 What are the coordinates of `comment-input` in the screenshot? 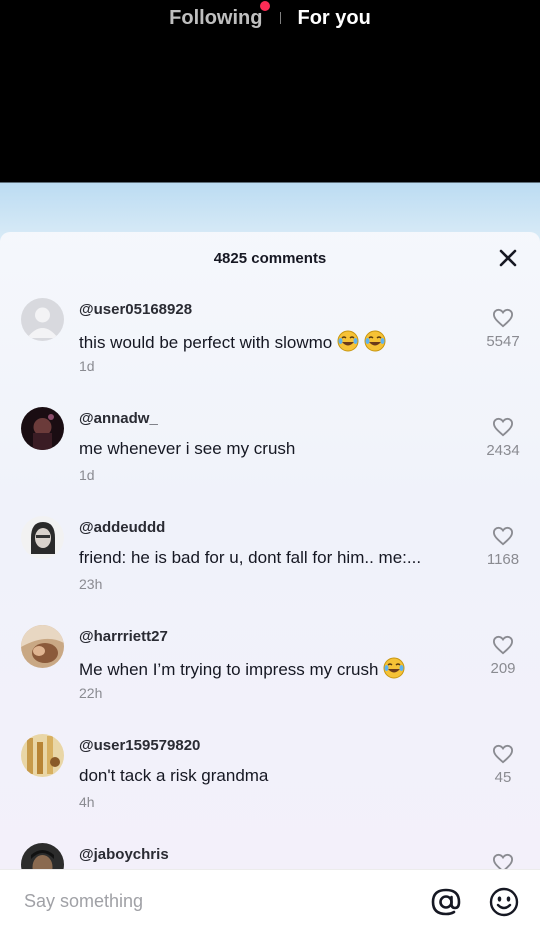 It's located at (214, 901).